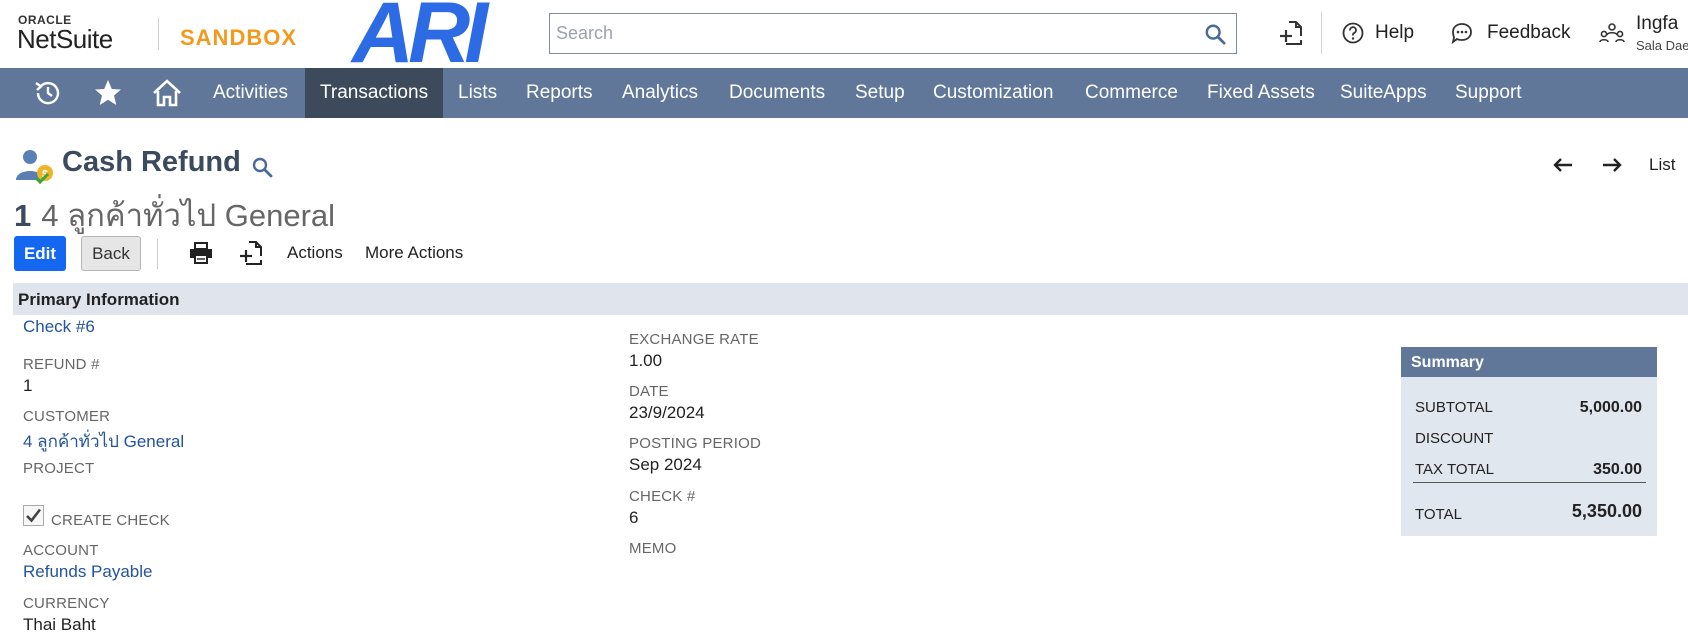  What do you see at coordinates (1447, 362) in the screenshot?
I see `summary-title: Summary` at bounding box center [1447, 362].